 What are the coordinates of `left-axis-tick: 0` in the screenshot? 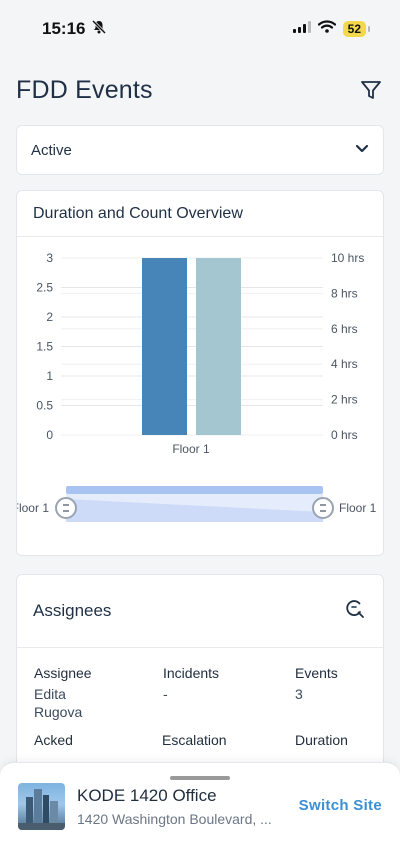 It's located at (49, 435).